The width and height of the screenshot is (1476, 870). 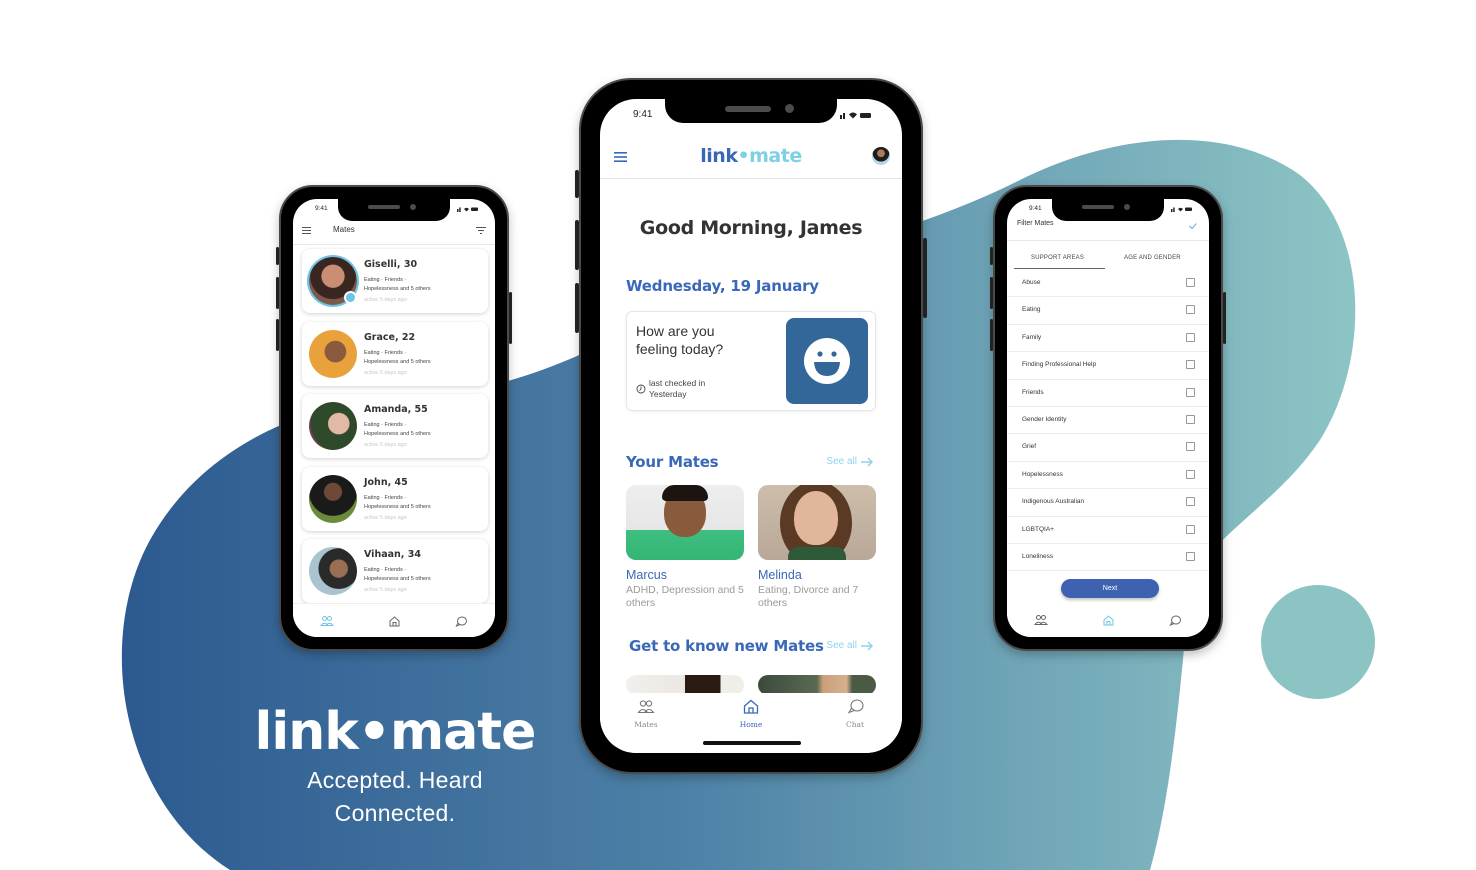 What do you see at coordinates (752, 743) in the screenshot?
I see `home-indicator` at bounding box center [752, 743].